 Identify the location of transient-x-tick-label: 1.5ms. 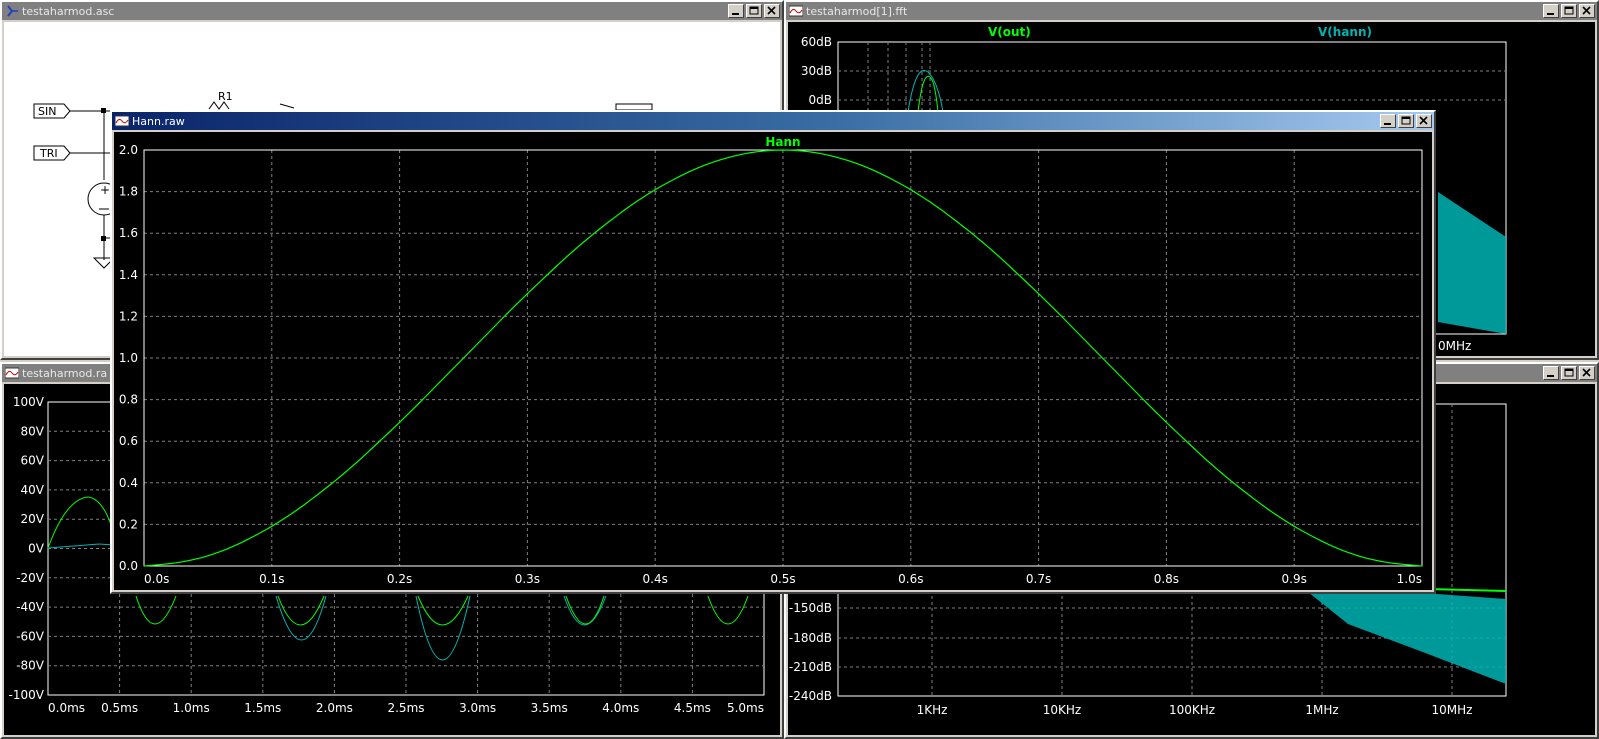
(262, 708).